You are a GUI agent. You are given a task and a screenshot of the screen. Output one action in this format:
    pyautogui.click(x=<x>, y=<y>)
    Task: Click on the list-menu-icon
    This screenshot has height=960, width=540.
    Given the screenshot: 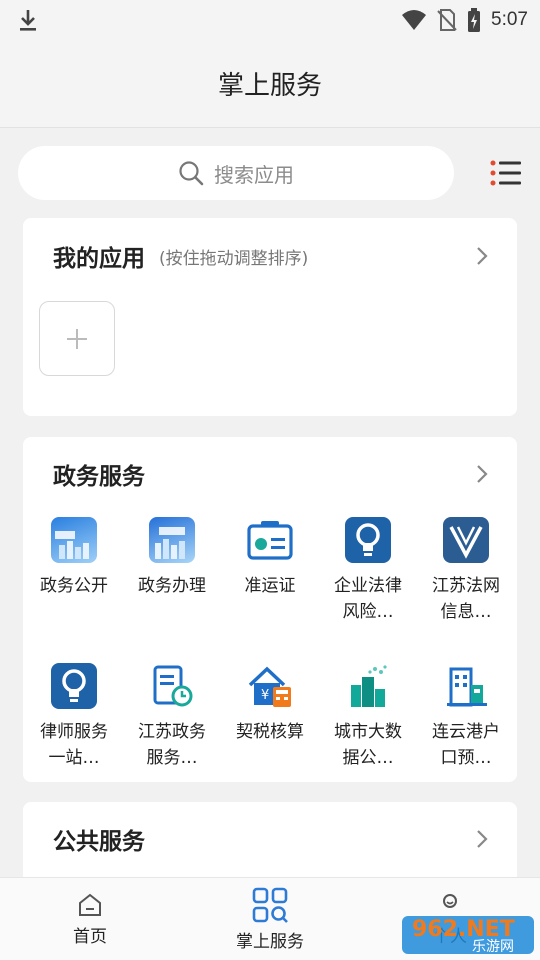 What is the action you would take?
    pyautogui.click(x=506, y=173)
    